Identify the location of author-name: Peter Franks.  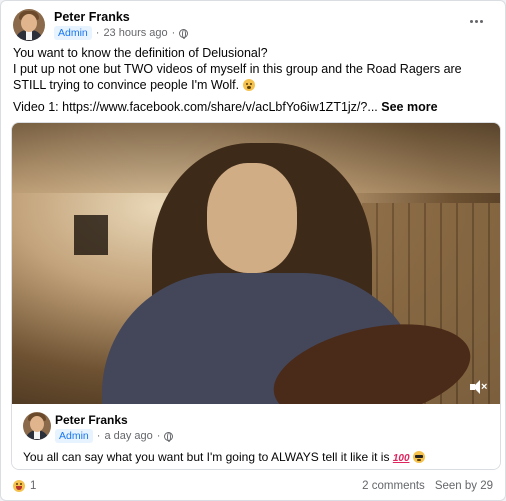
(92, 17).